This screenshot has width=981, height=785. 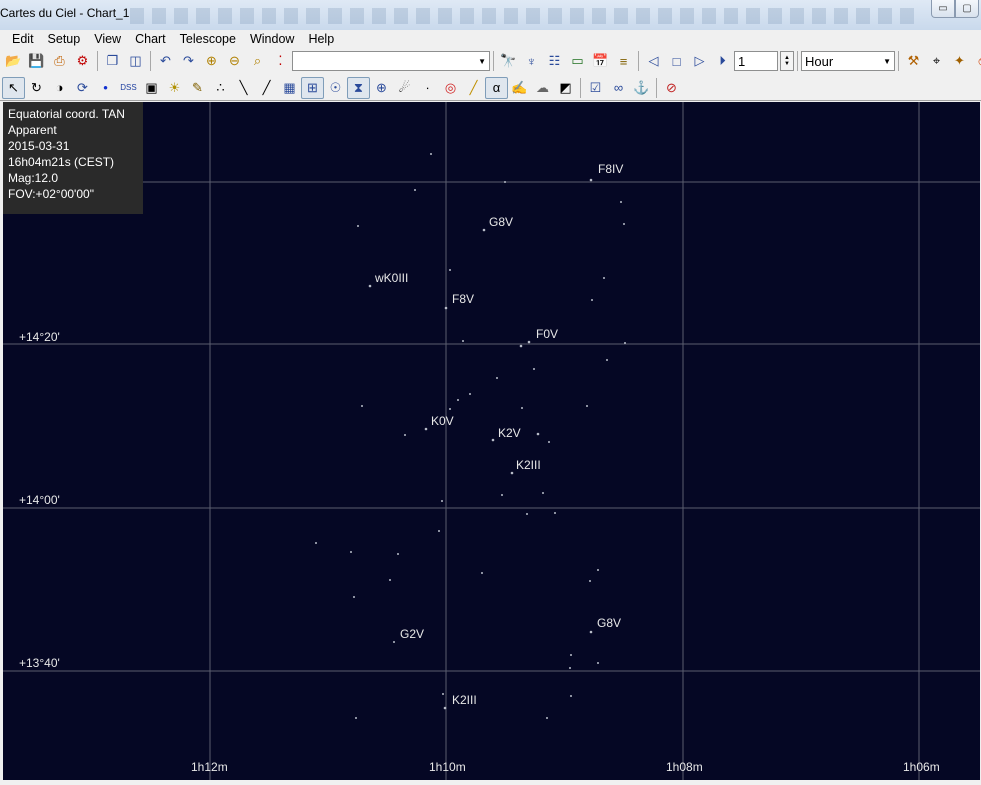 What do you see at coordinates (36, 88) in the screenshot?
I see `rotate-icon: ↻` at bounding box center [36, 88].